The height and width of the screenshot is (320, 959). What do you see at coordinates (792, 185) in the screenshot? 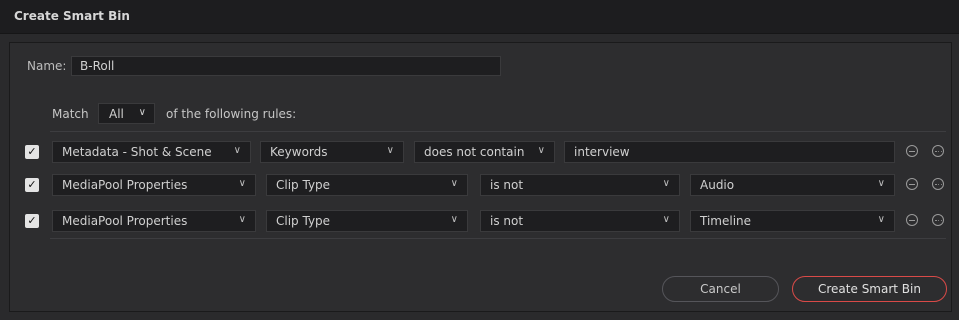
I see `rule-value-select: Audio ∨` at bounding box center [792, 185].